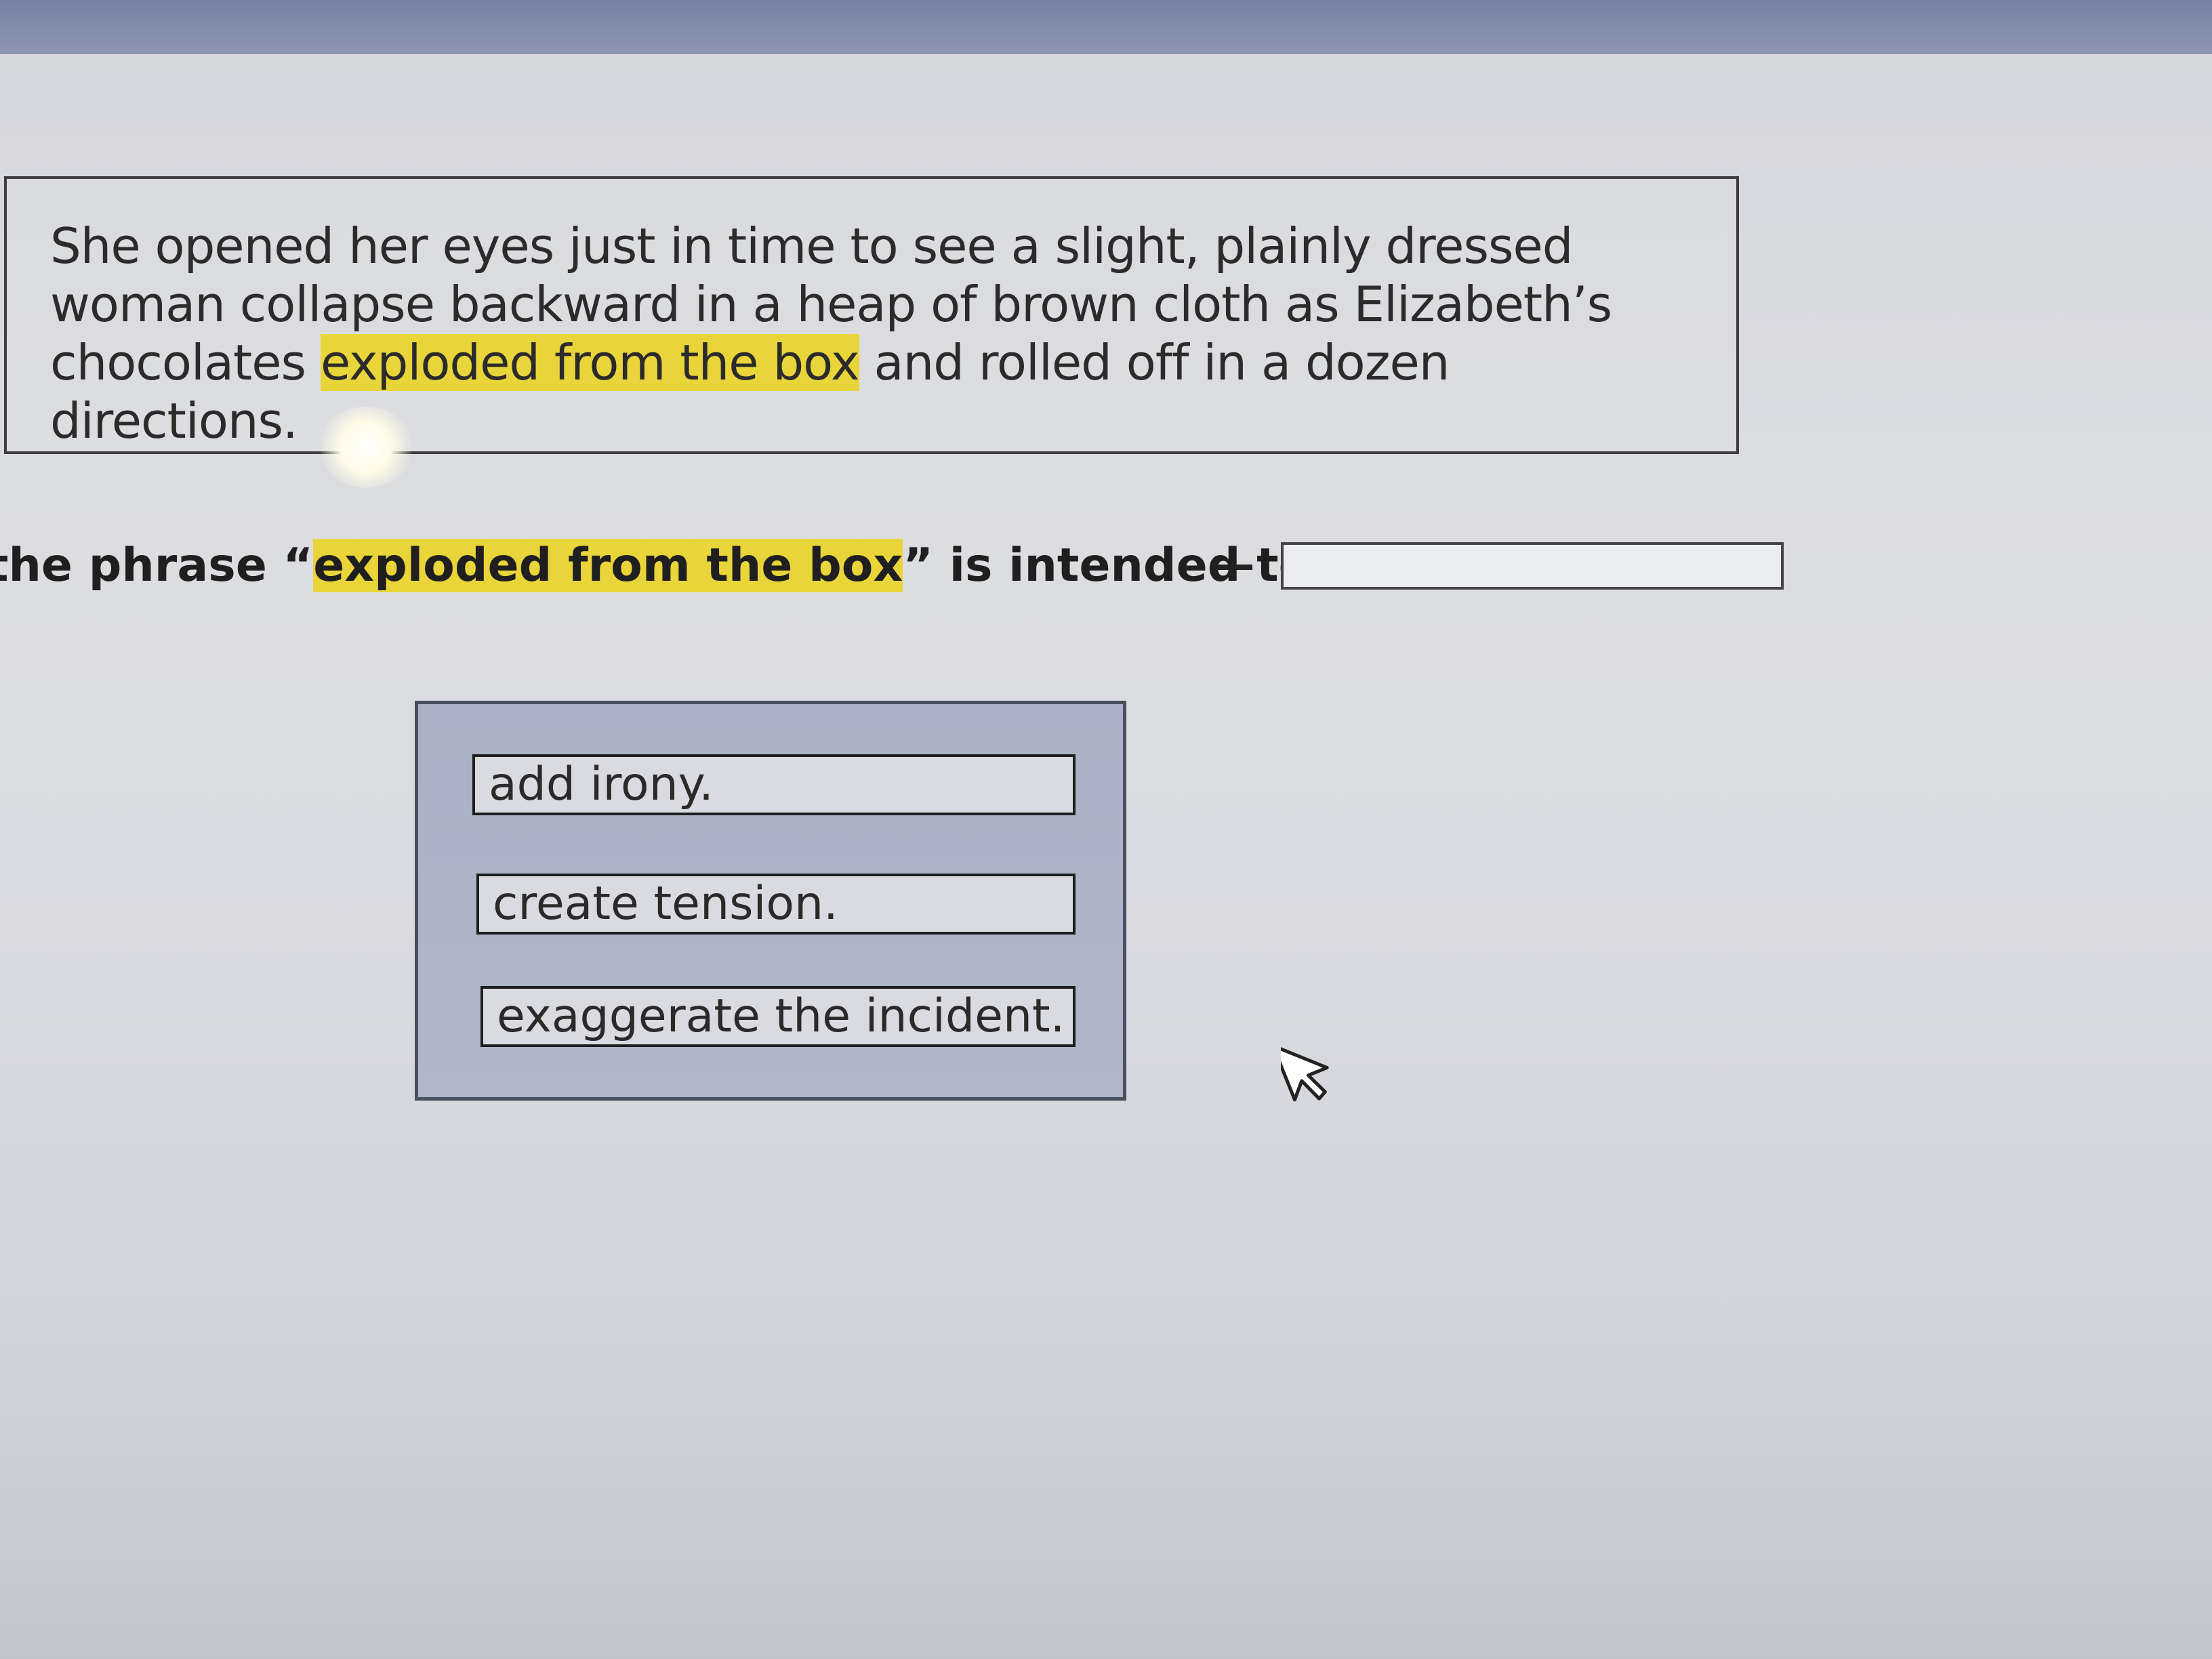 The image size is (2212, 1659). What do you see at coordinates (1233, 567) in the screenshot?
I see `answer-dash` at bounding box center [1233, 567].